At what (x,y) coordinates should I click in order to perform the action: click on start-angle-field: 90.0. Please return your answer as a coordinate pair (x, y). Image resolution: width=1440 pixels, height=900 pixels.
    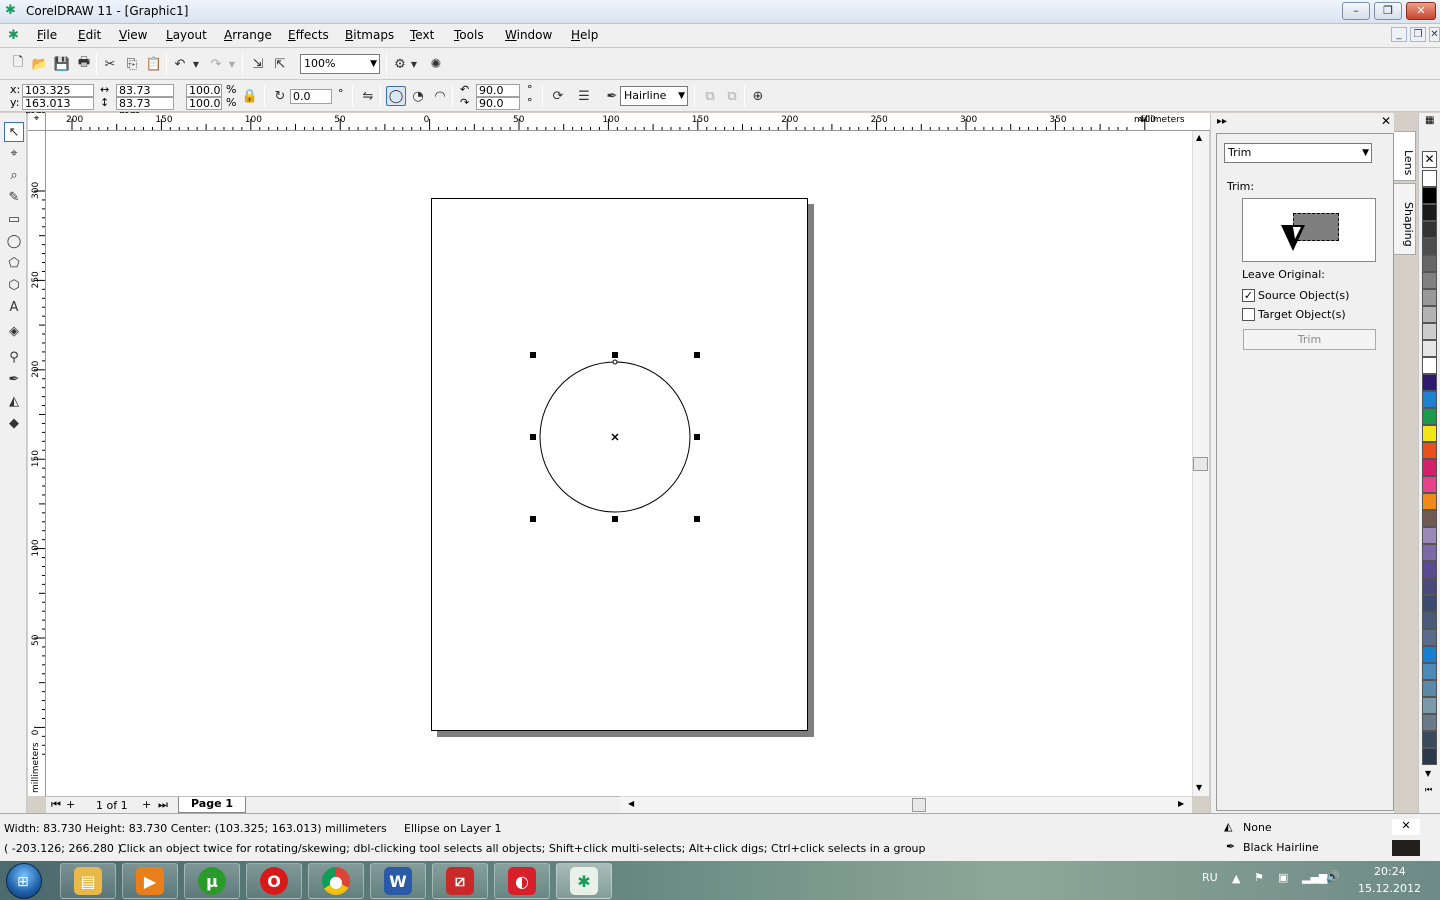
    Looking at the image, I should click on (498, 90).